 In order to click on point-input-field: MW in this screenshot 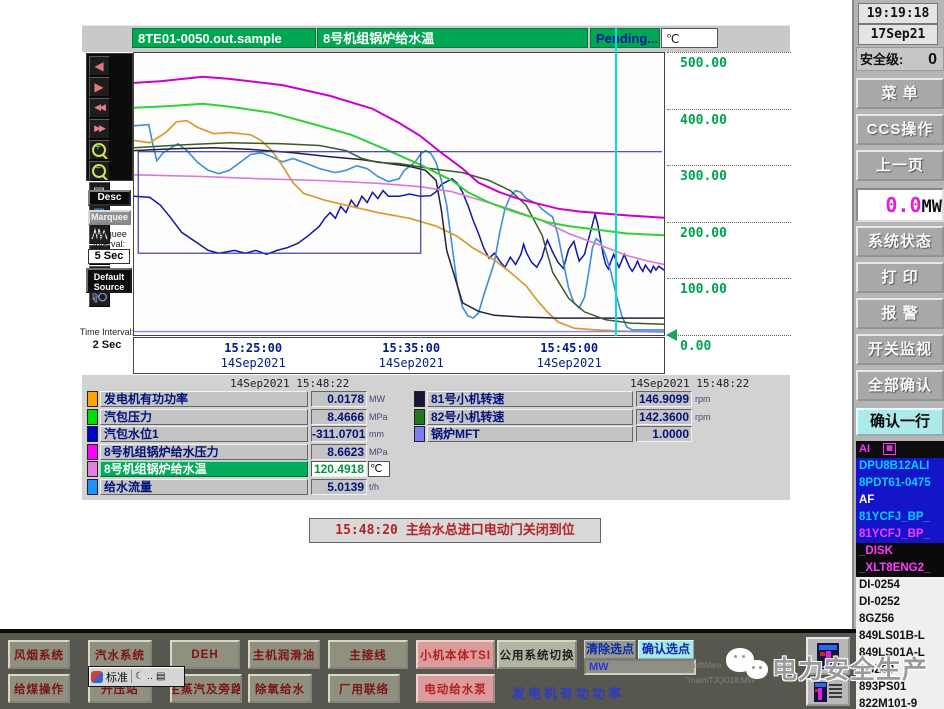, I will do `click(640, 667)`.